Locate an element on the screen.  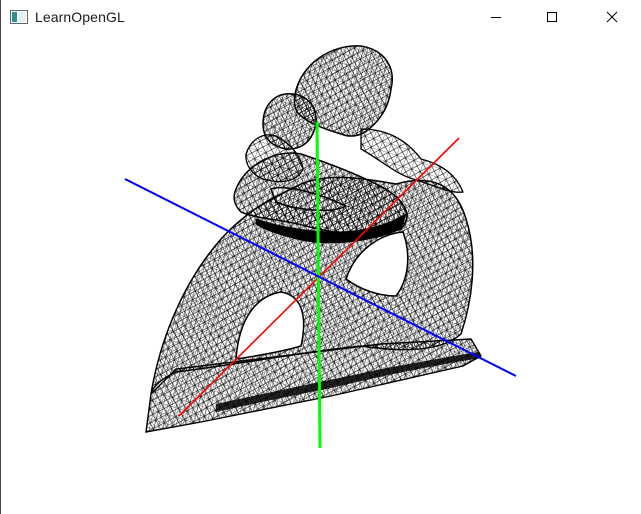
app-window-icon is located at coordinates (19, 17).